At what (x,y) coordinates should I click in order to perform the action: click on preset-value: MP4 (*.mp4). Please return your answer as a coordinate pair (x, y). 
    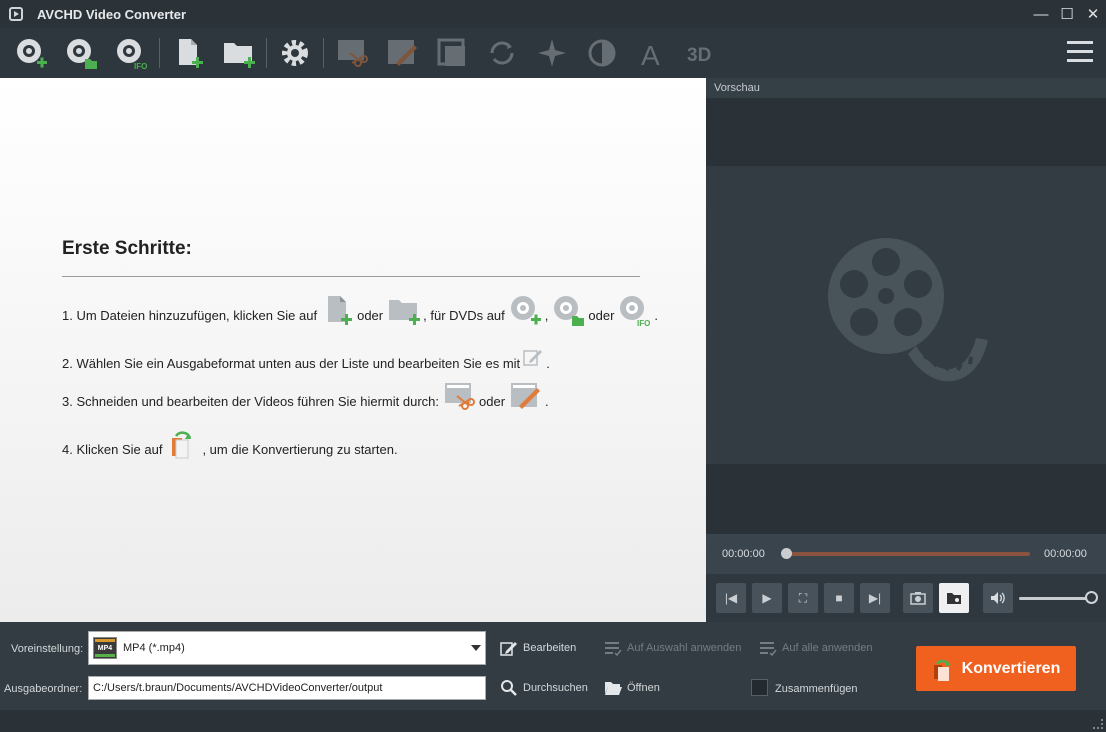
    Looking at the image, I should click on (154, 648).